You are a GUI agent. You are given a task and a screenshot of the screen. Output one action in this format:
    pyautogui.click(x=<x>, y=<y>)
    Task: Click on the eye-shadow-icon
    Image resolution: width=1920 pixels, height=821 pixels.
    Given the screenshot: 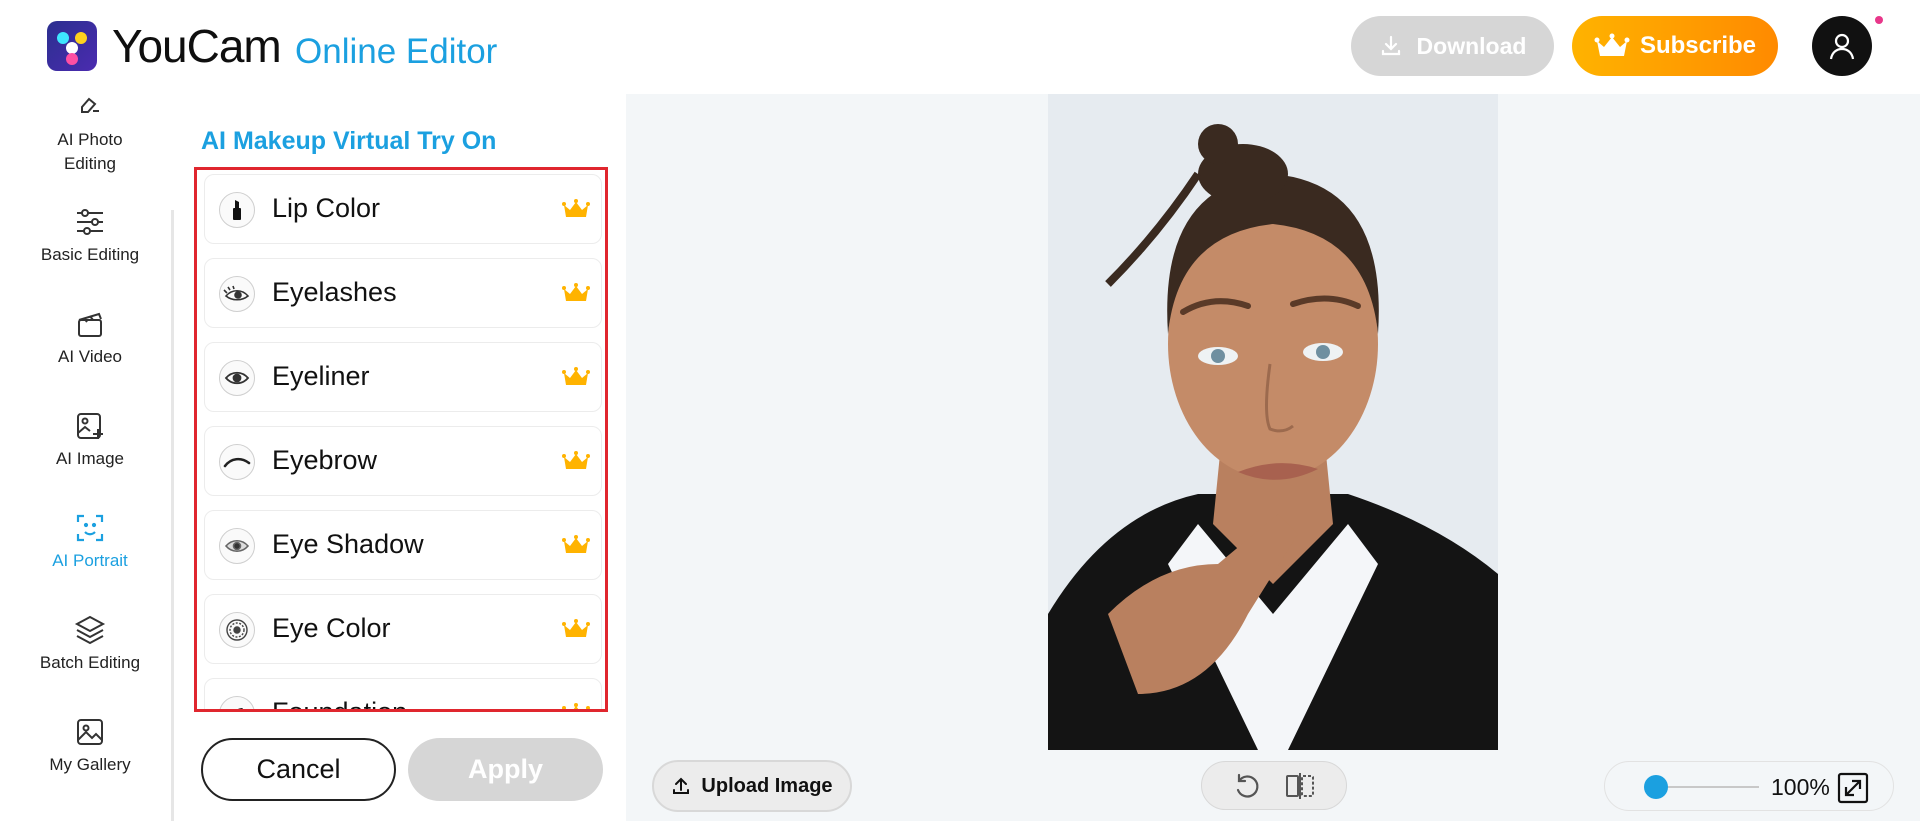 What is the action you would take?
    pyautogui.click(x=237, y=546)
    